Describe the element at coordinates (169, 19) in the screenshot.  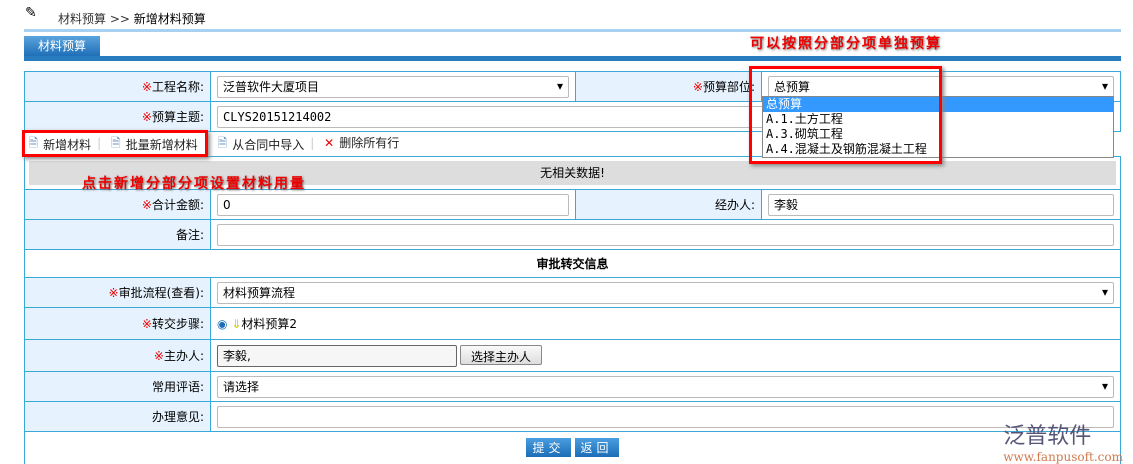
I see `breadcrumb-current: 新增材料预算` at that location.